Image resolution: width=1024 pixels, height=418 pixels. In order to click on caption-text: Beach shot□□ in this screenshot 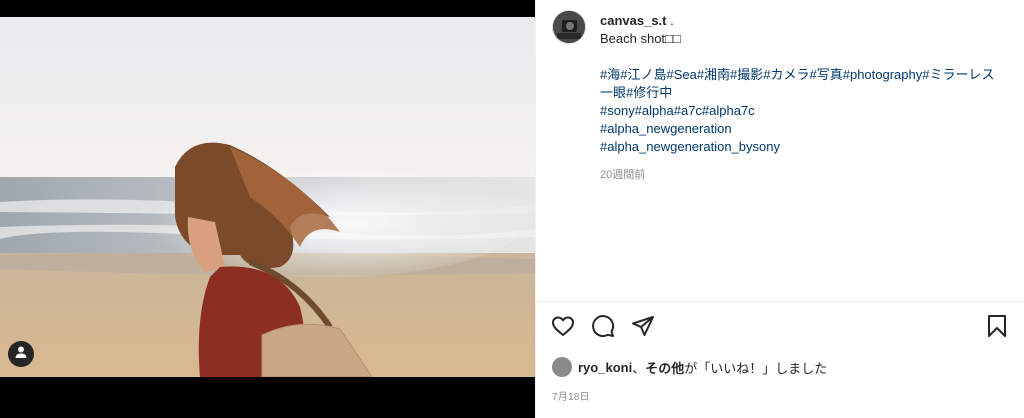, I will do `click(640, 38)`.